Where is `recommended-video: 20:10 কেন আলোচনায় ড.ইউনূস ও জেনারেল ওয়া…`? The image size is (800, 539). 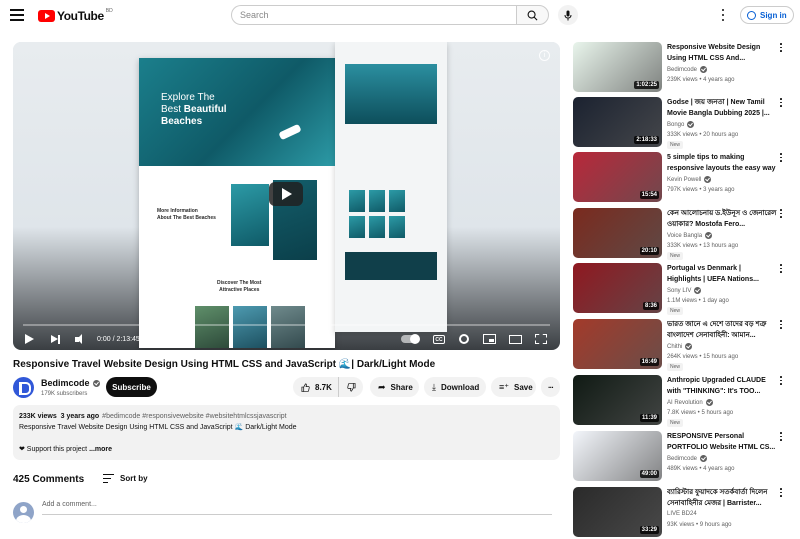
recommended-video: 20:10 কেন আলোচনায় ড.ইউনূস ও জেনারেল ওয়া… is located at coordinates (686, 234).